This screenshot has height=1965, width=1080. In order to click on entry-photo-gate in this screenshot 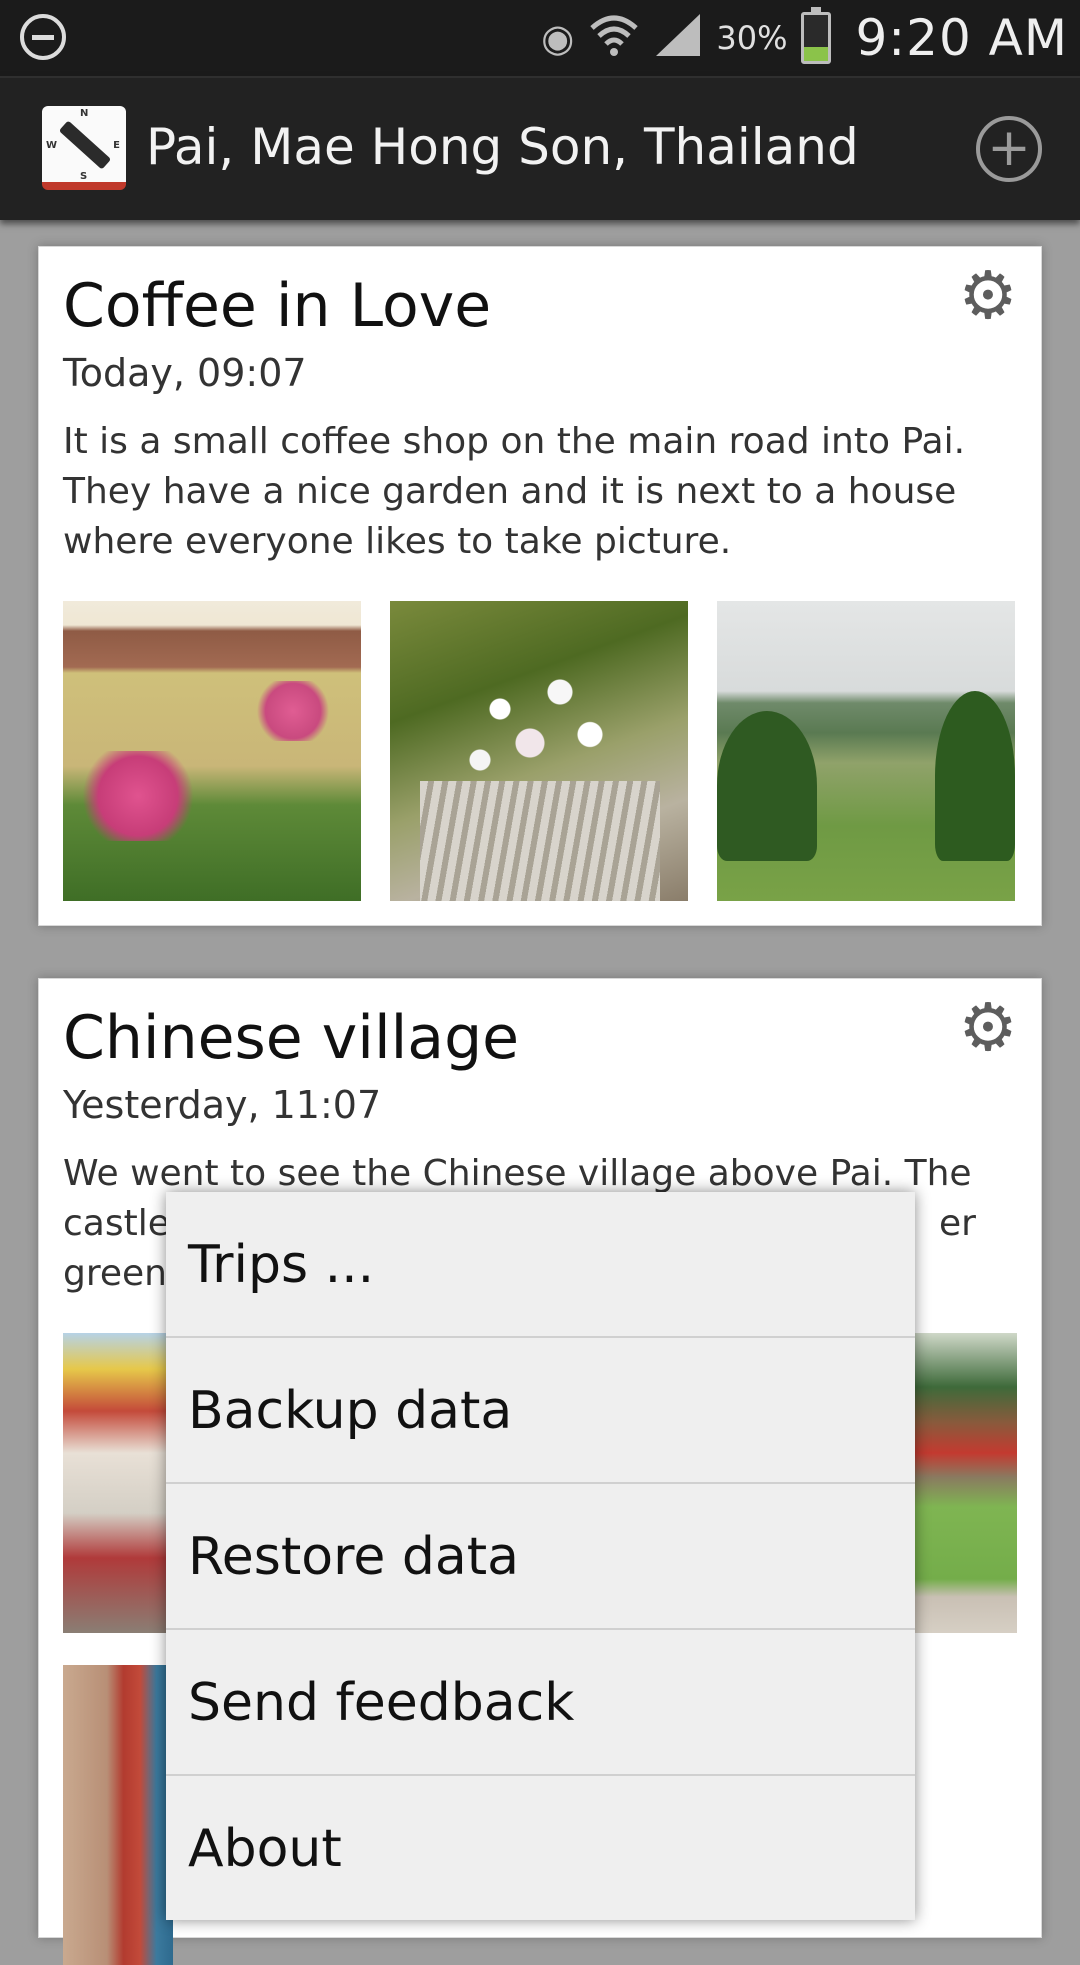, I will do `click(118, 1815)`.